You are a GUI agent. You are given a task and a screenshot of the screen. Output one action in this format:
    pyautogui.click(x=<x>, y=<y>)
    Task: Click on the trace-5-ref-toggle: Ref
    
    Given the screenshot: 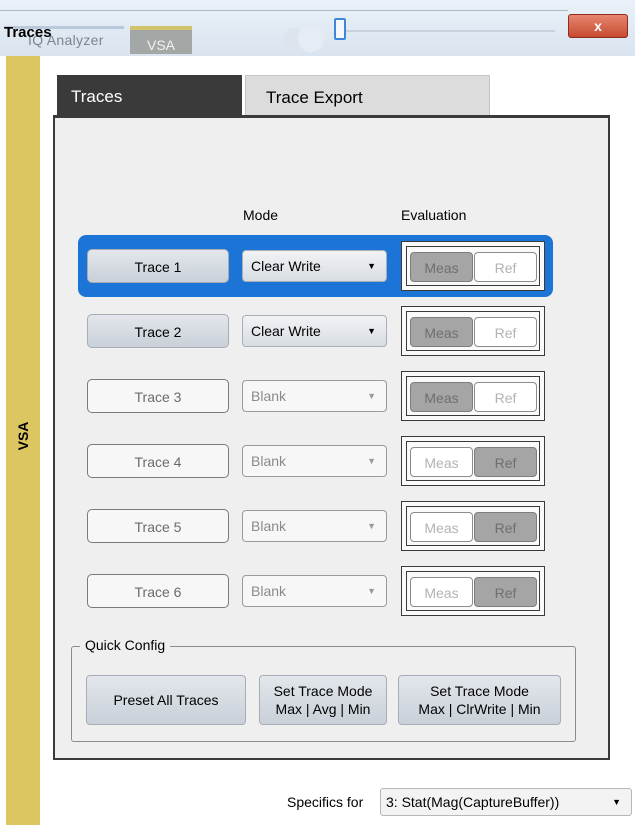 What is the action you would take?
    pyautogui.click(x=505, y=527)
    